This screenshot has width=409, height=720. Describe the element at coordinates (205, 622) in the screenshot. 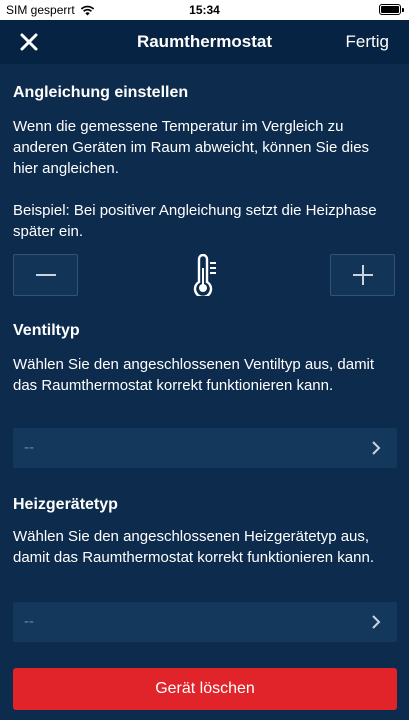

I see `heater-type-select: --` at that location.